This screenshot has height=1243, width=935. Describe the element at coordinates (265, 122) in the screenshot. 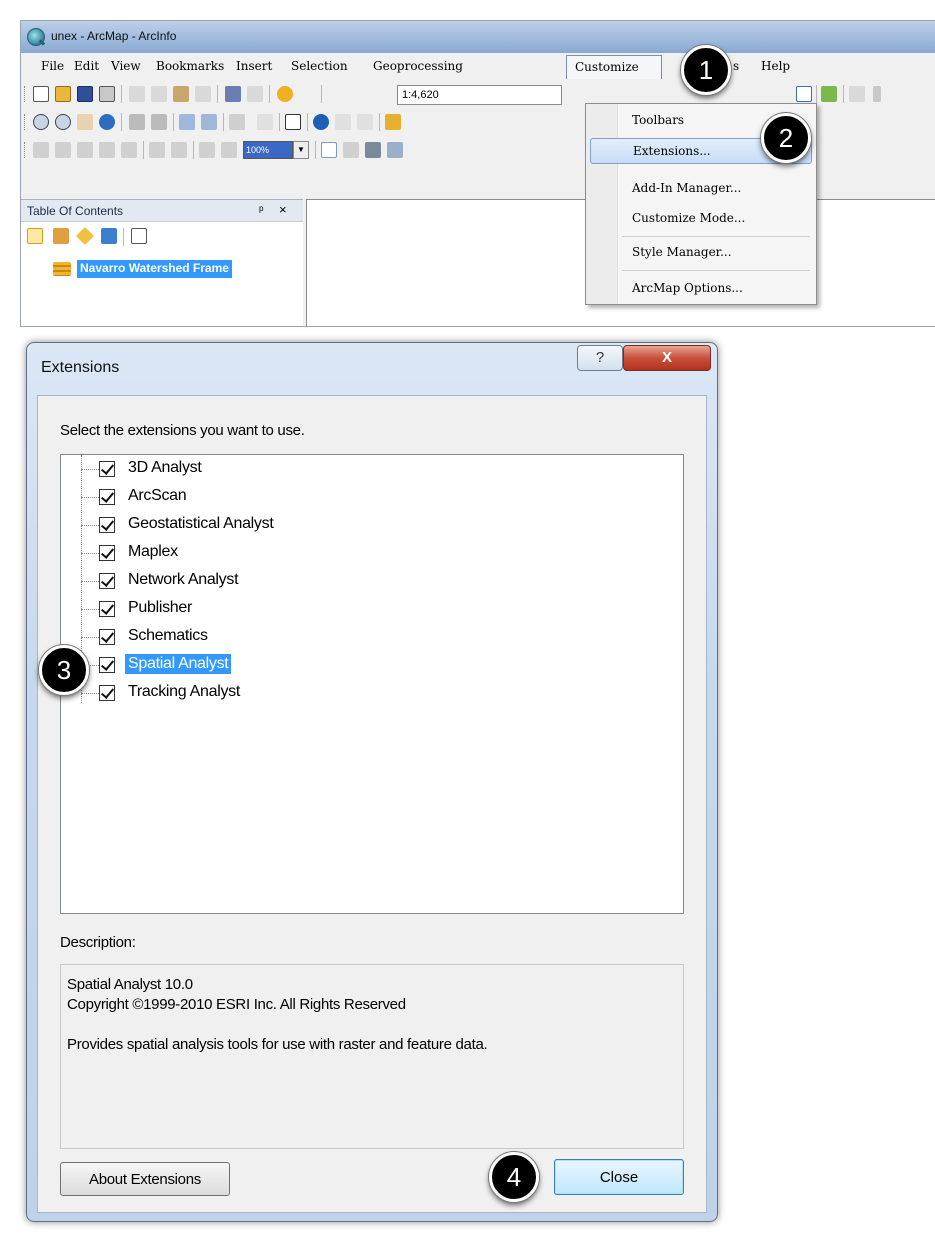

I see `clear-selection-icon` at that location.